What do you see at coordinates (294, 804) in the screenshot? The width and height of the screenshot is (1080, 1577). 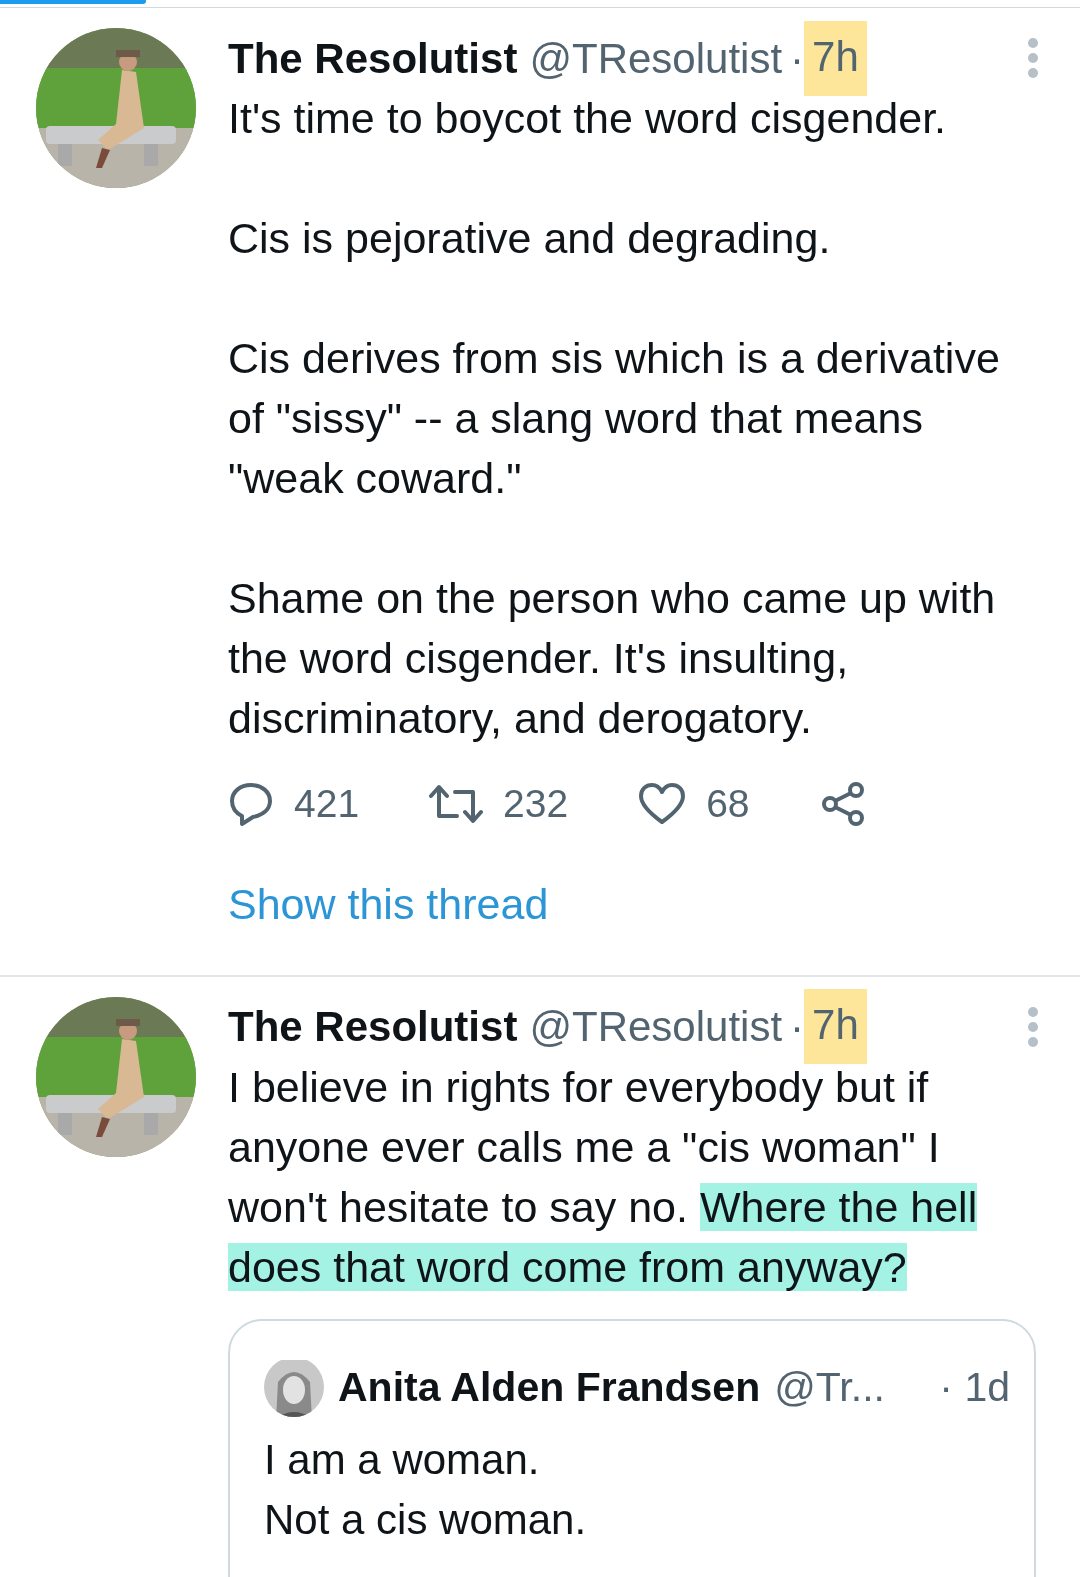 I see `reply-button: 421` at bounding box center [294, 804].